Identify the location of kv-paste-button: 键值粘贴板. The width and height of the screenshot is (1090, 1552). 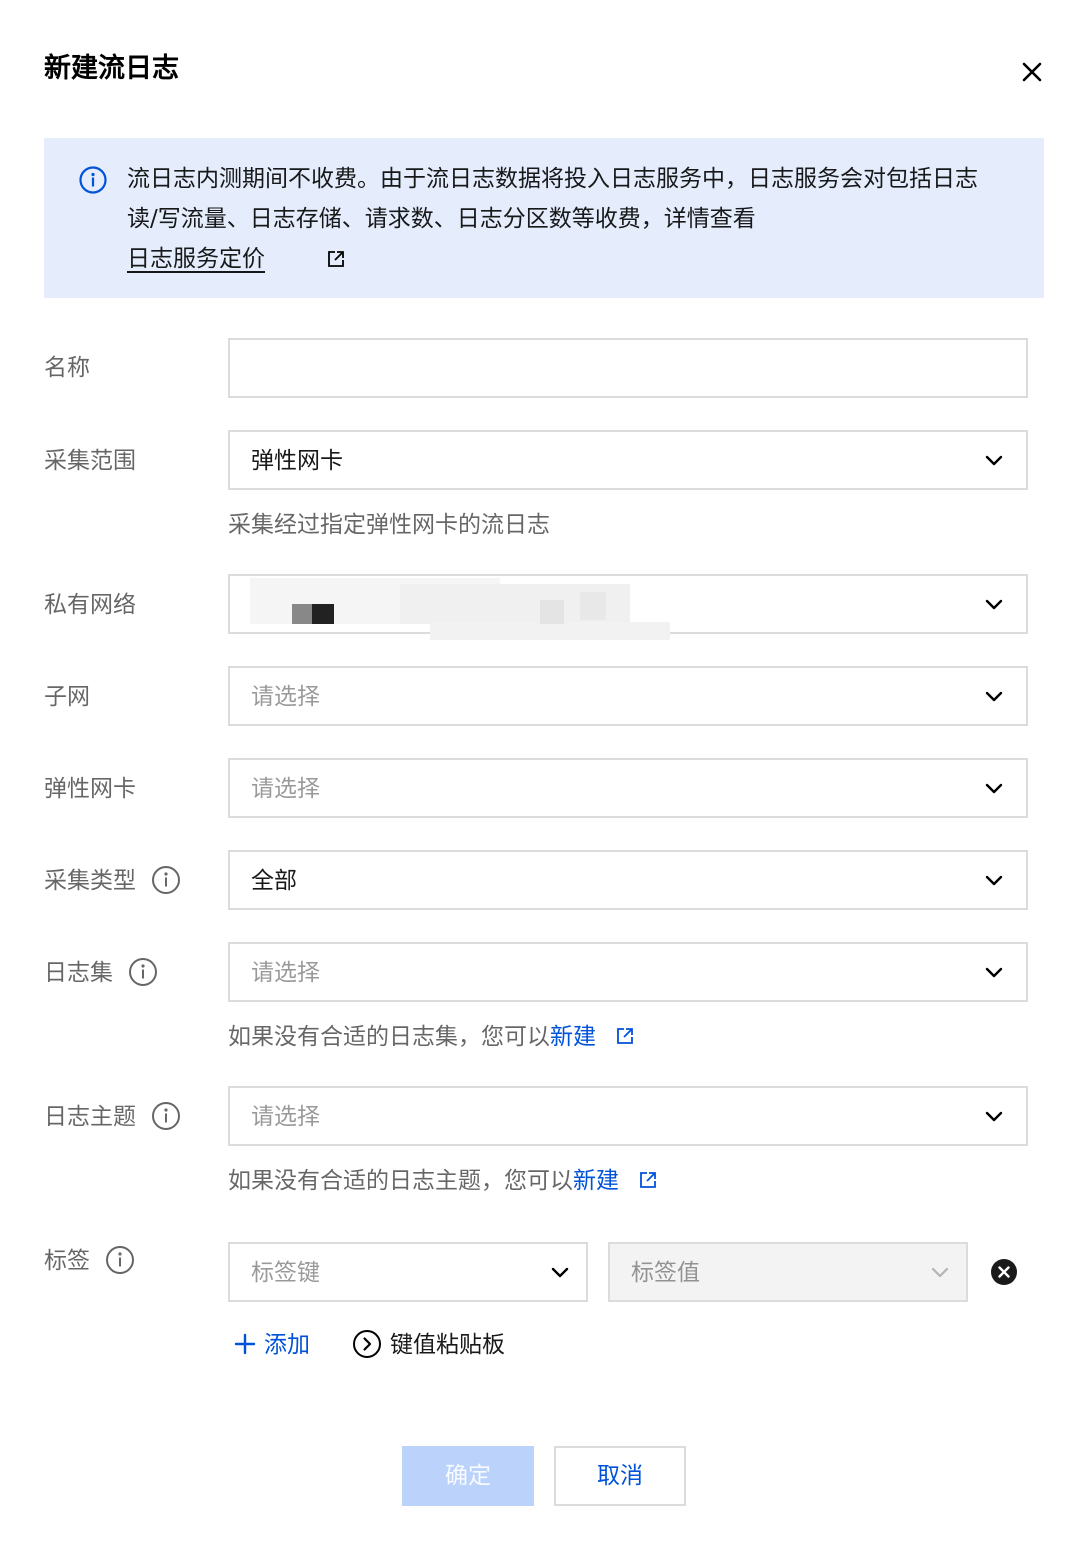
(428, 1345).